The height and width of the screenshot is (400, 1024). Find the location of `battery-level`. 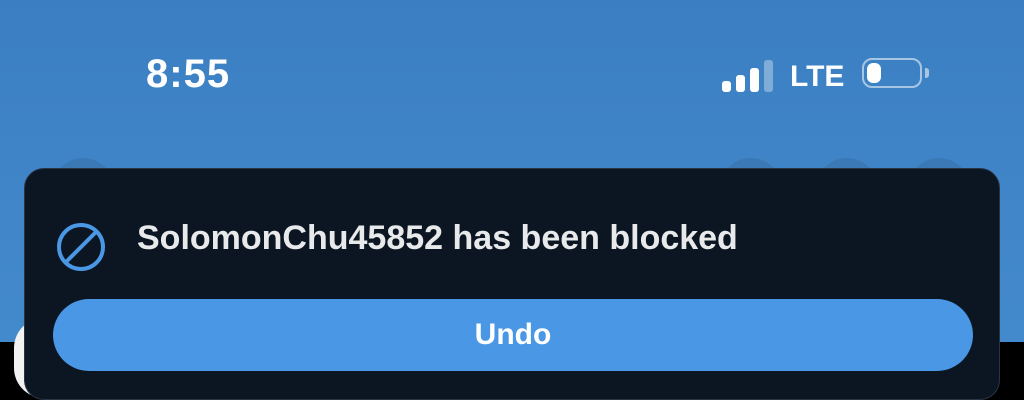

battery-level is located at coordinates (874, 73).